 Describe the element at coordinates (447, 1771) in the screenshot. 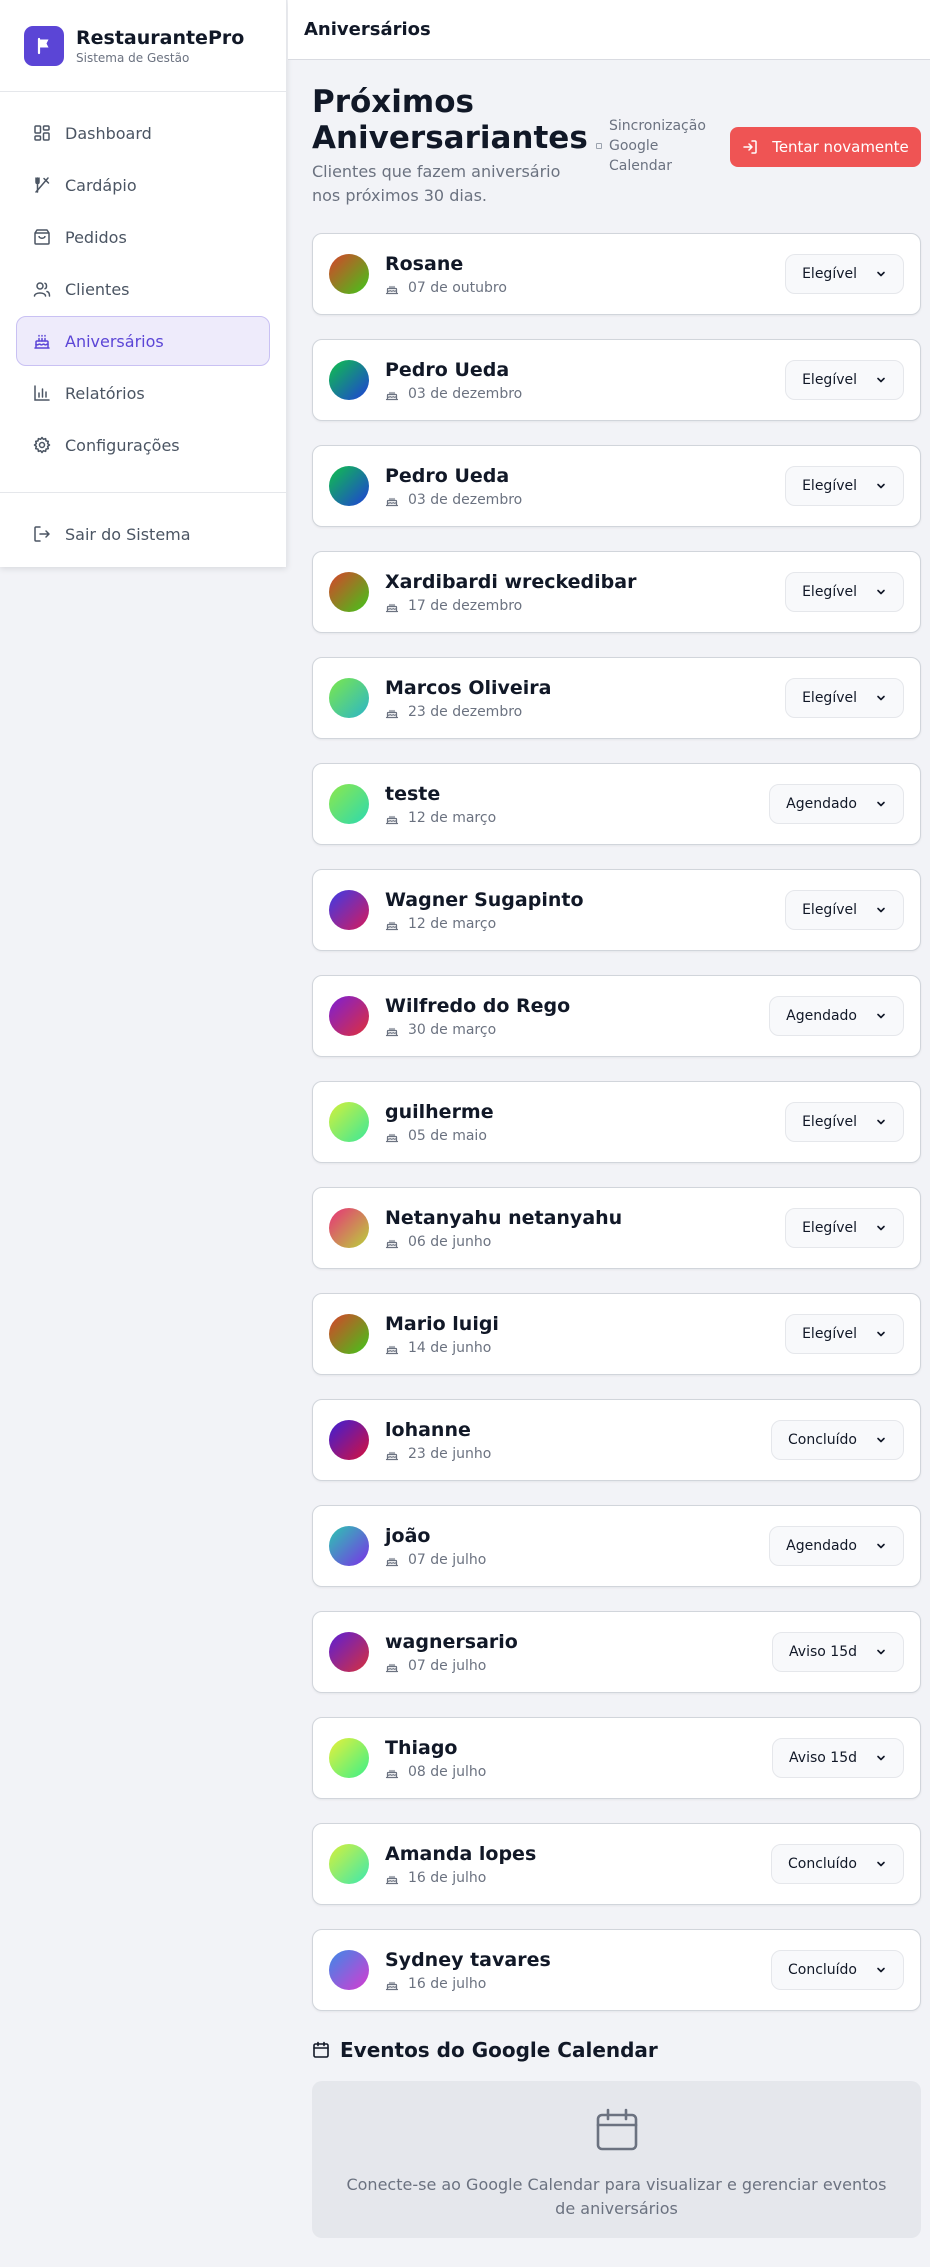

I see `birthday-date-label: 08 de julho` at that location.